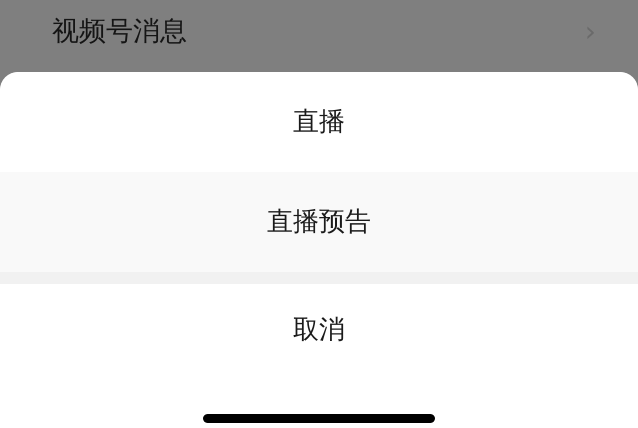  Describe the element at coordinates (590, 32) in the screenshot. I see `chevron-icon: ›` at that location.